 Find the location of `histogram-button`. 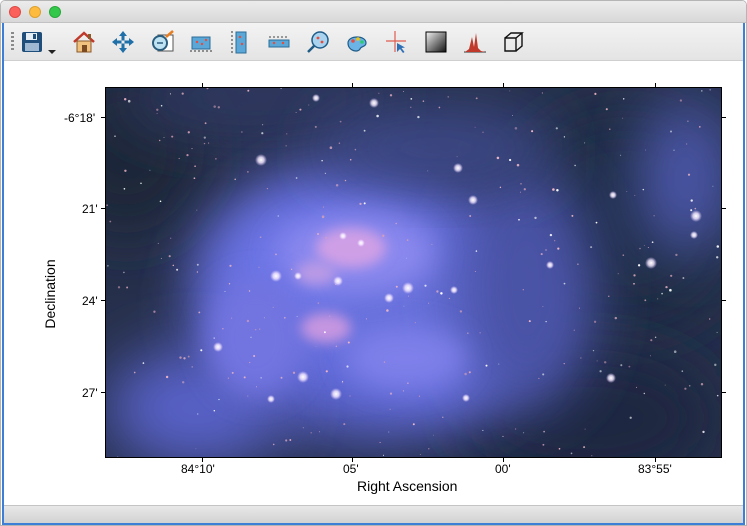

histogram-button is located at coordinates (475, 42).